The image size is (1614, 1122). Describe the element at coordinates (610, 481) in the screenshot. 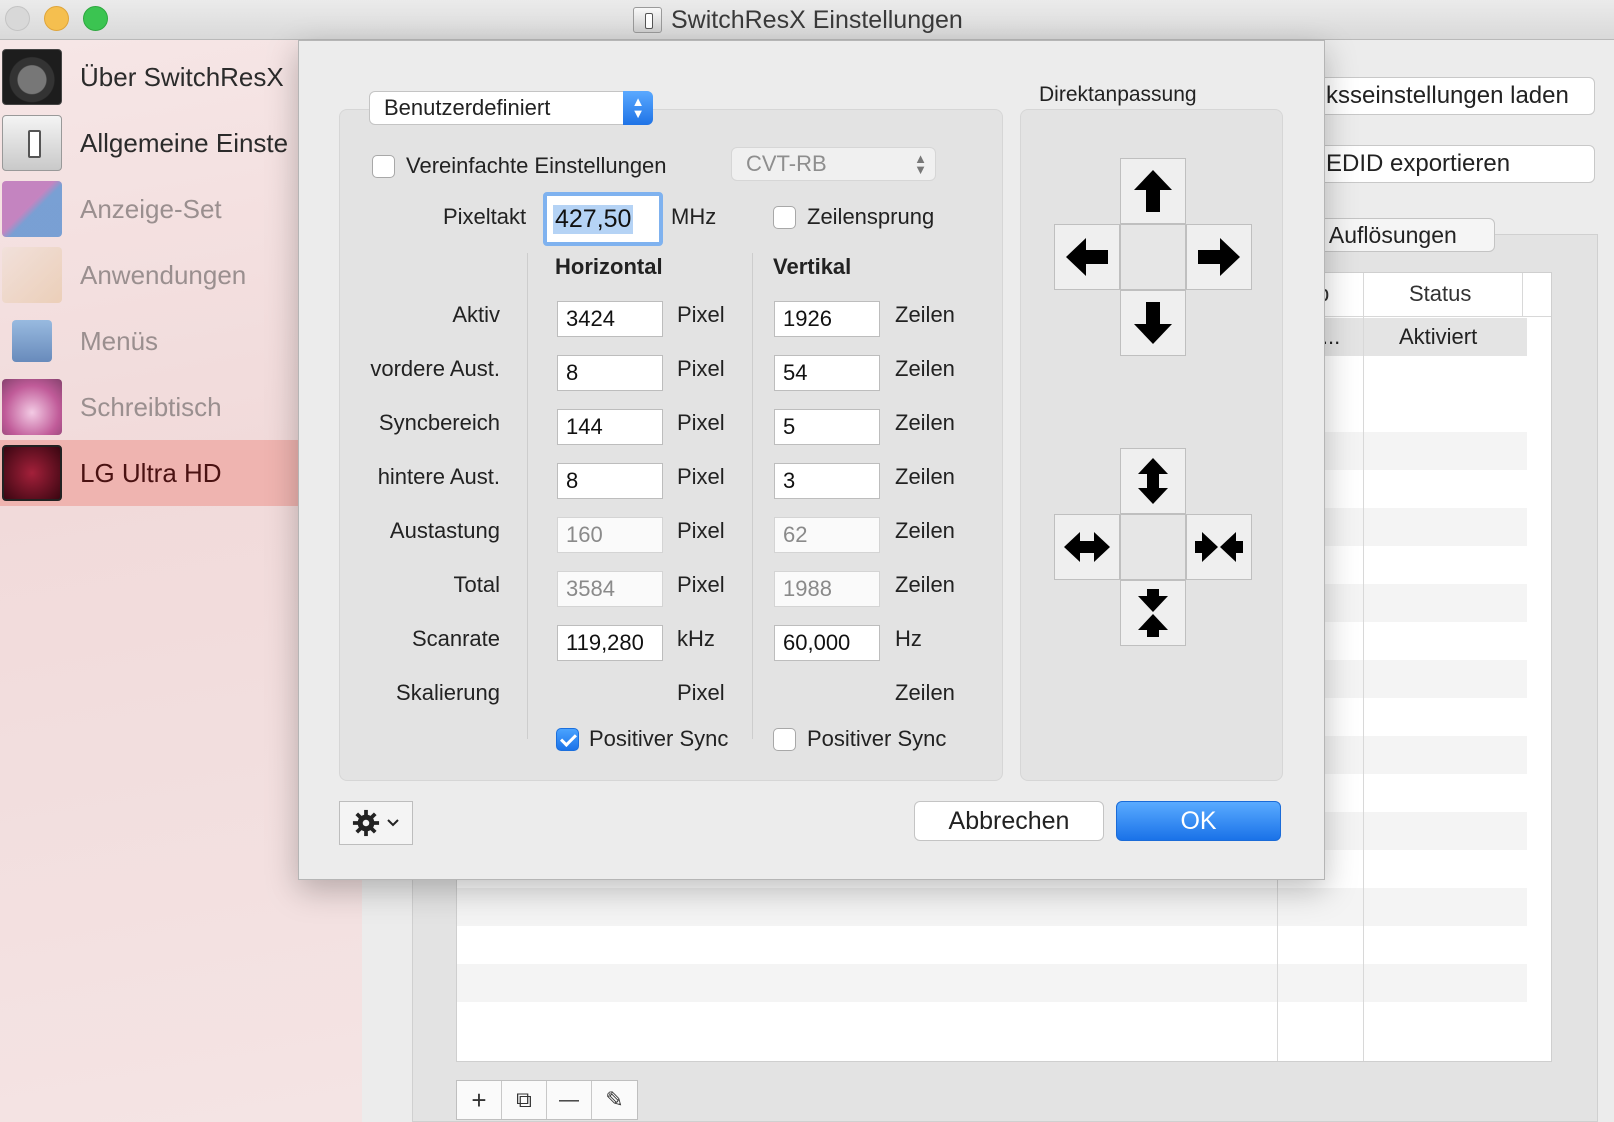

I see `h-back-porch-input: 8` at that location.